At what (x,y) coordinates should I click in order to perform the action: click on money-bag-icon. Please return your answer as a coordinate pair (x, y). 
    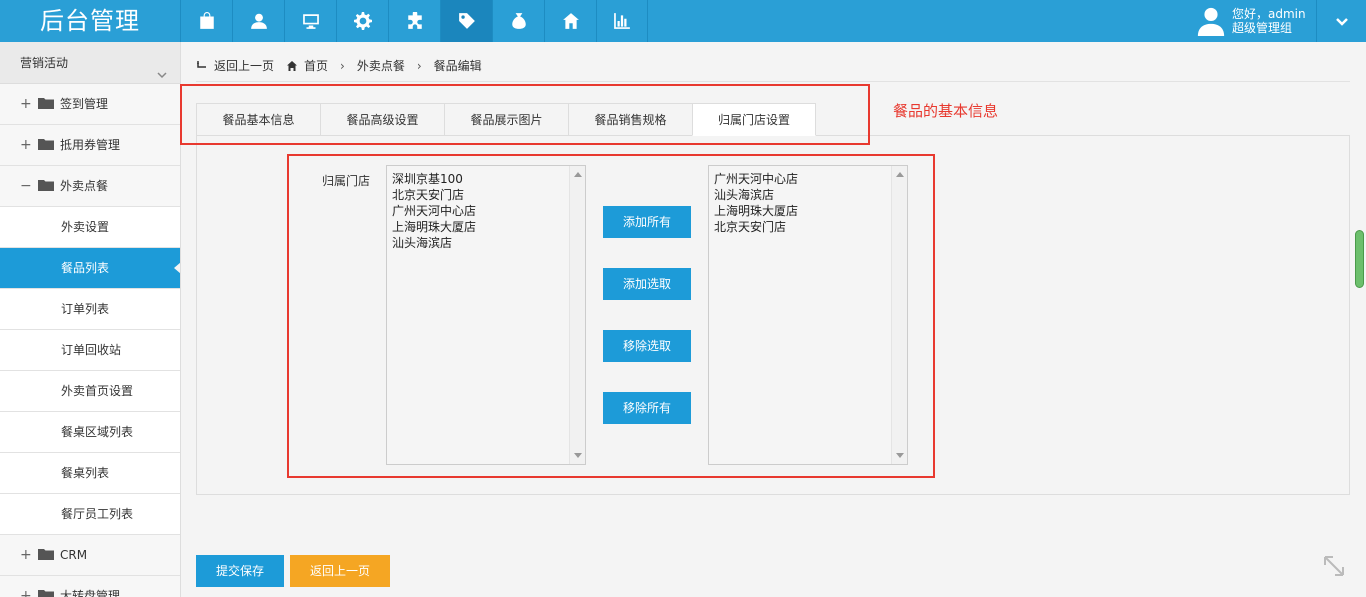
    Looking at the image, I should click on (518, 21).